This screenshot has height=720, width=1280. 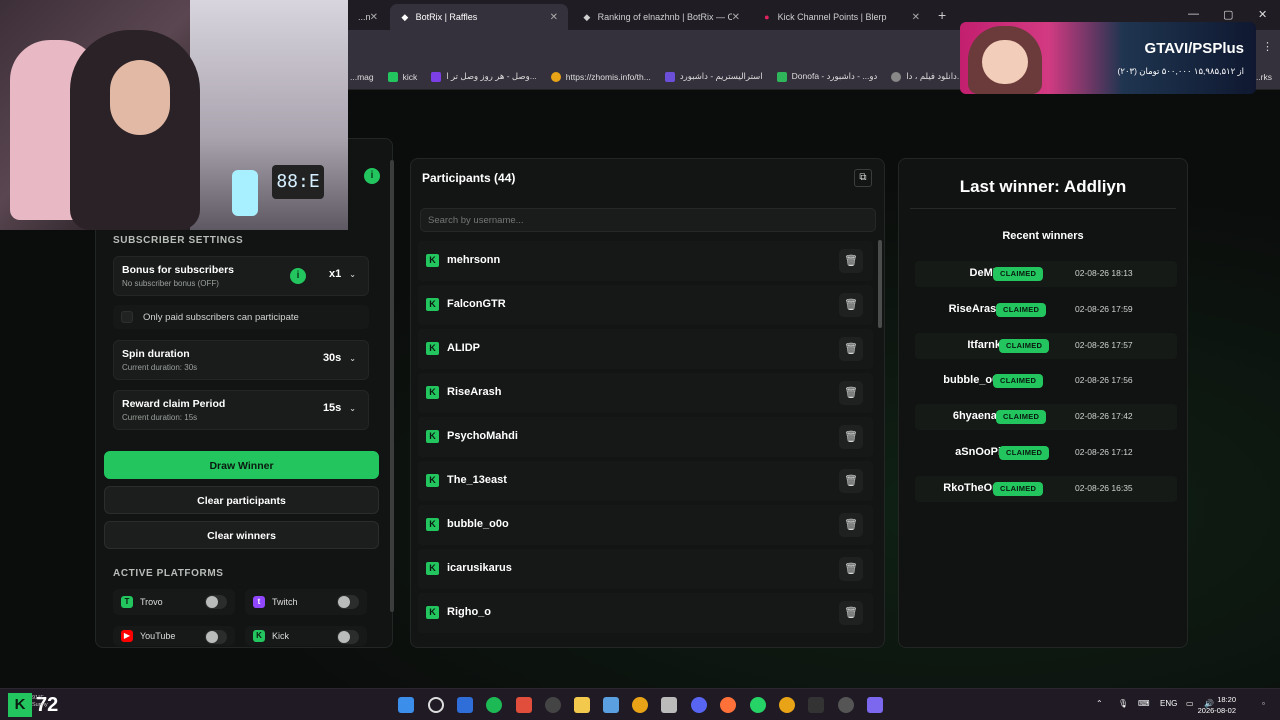 What do you see at coordinates (863, 178) in the screenshot?
I see `copy-icon: ⧉` at bounding box center [863, 178].